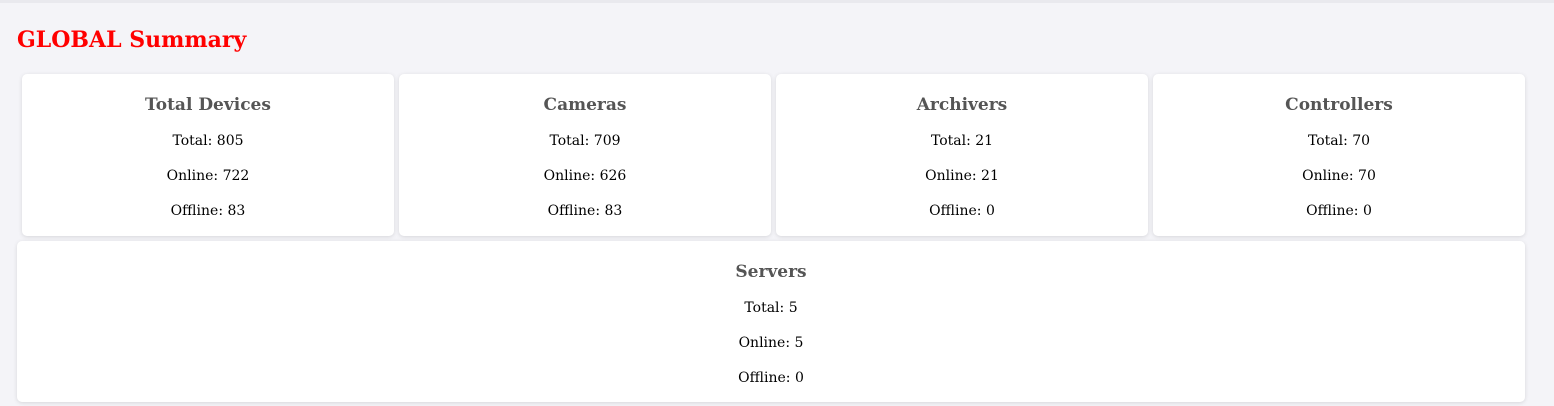 The image size is (1554, 406). Describe the element at coordinates (771, 308) in the screenshot. I see `stat-total: Total: 5` at that location.